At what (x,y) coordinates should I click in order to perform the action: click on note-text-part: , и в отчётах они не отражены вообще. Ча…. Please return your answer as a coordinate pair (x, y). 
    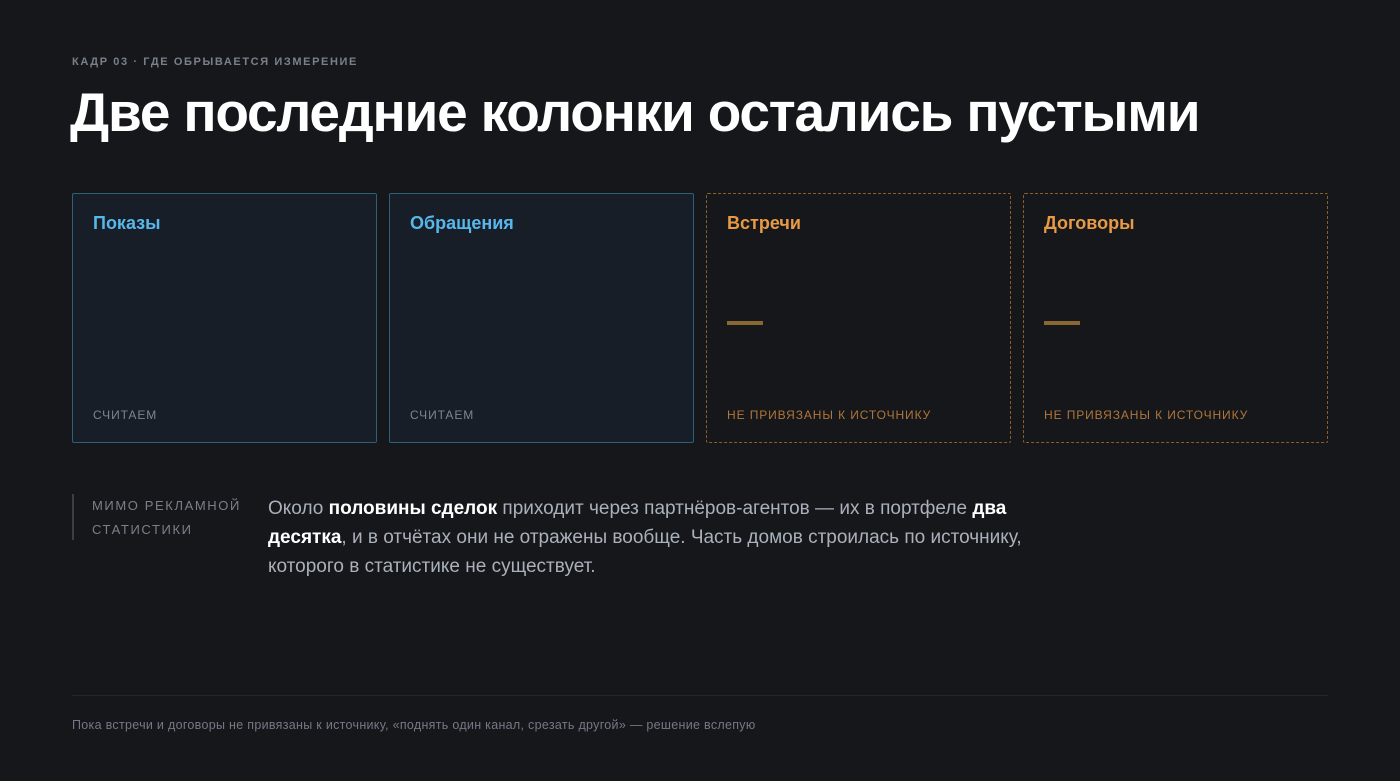
    Looking at the image, I should click on (645, 552).